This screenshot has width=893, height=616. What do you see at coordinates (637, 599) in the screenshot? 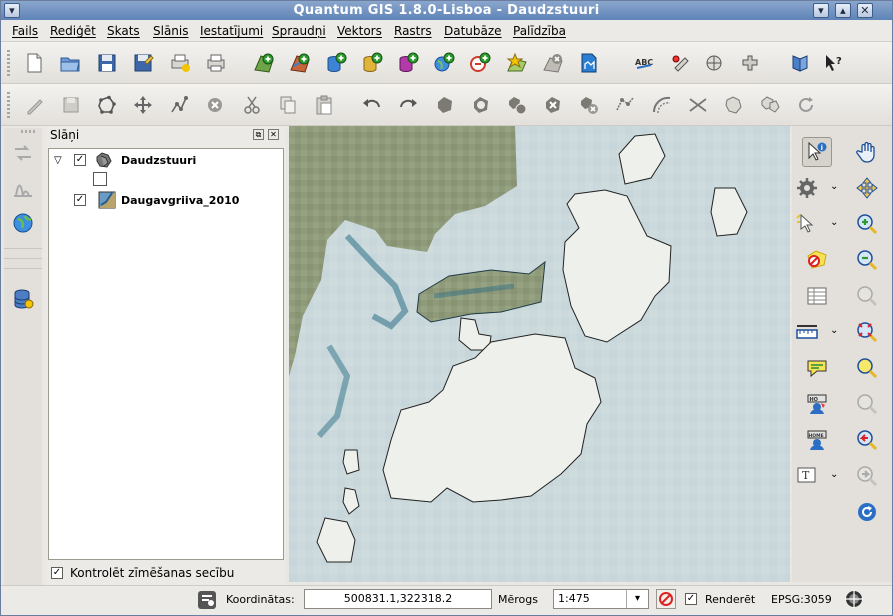
I see `scale-dropdown-icon: ▾` at bounding box center [637, 599].